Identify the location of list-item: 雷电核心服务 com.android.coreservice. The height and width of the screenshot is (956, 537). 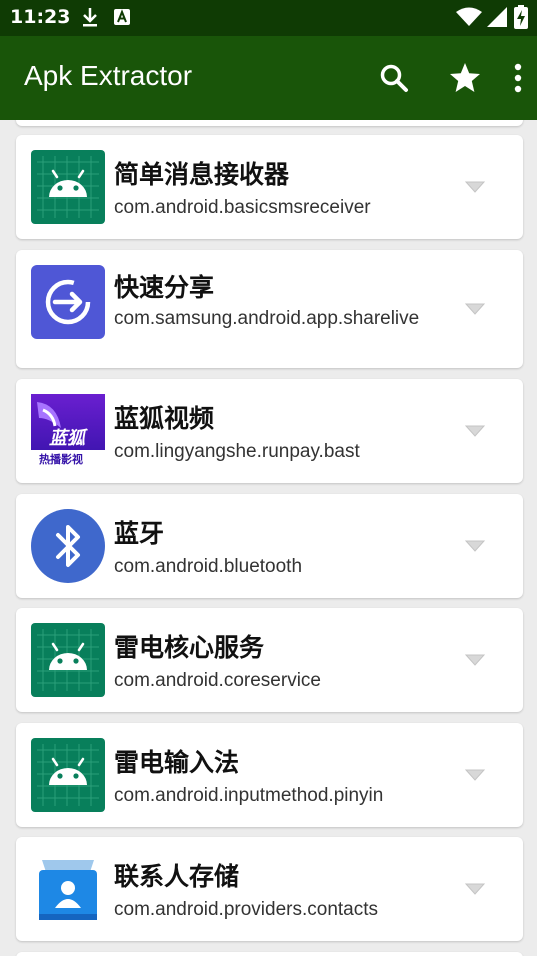
(269, 660).